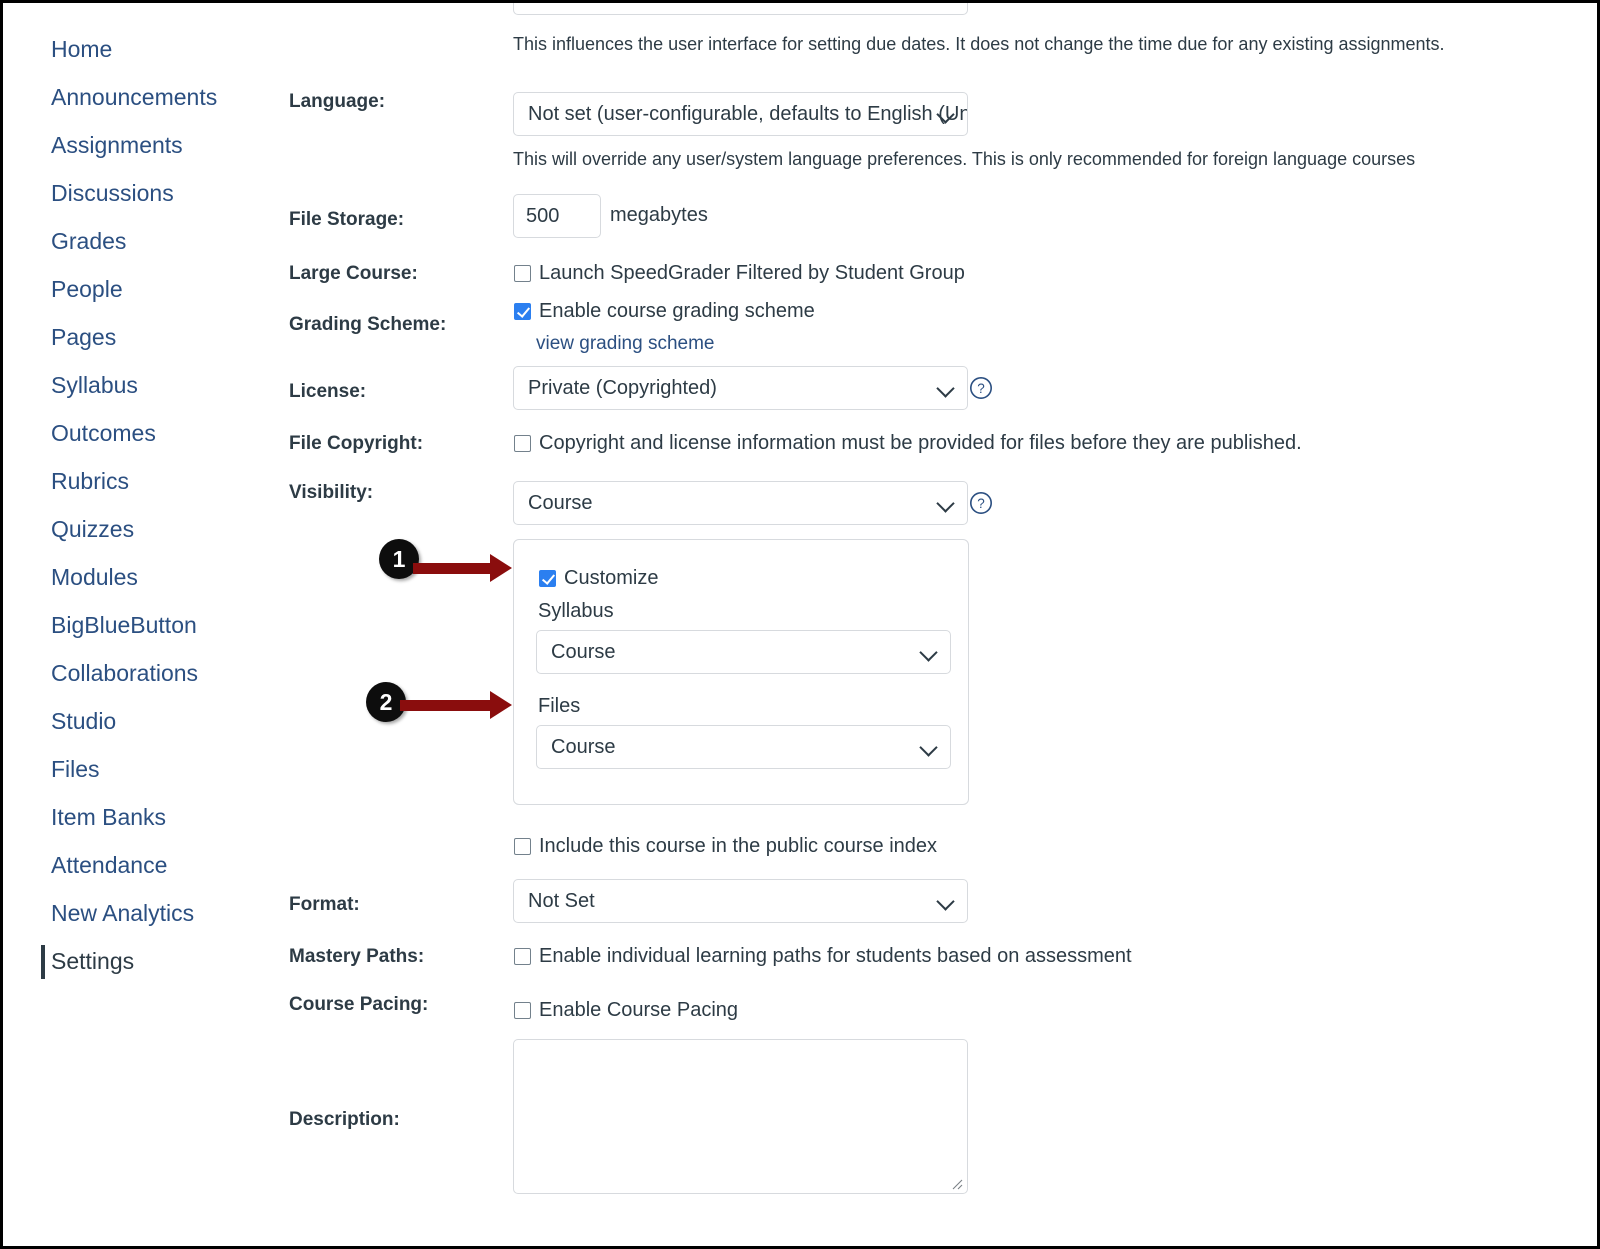 The image size is (1600, 1249). What do you see at coordinates (143, 529) in the screenshot?
I see `sidebar-item-quizzes: Quizzes` at bounding box center [143, 529].